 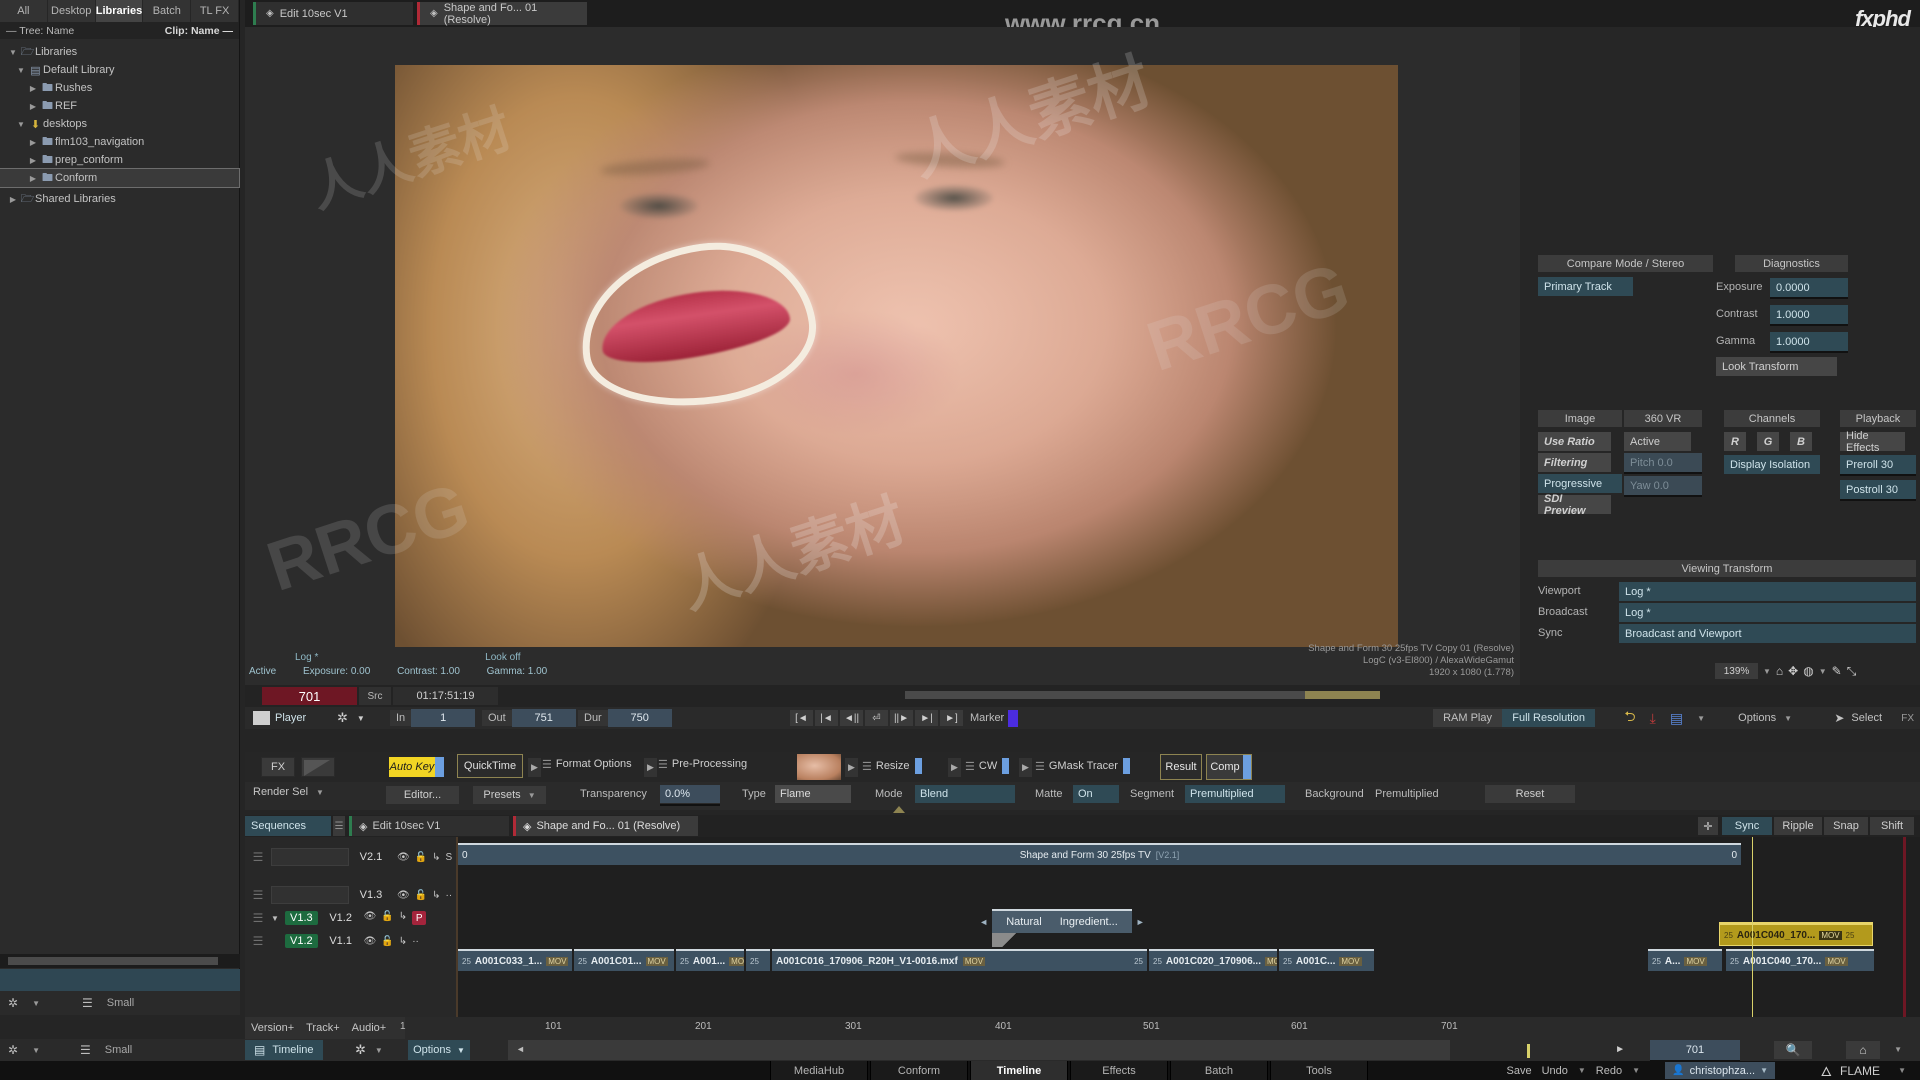 What do you see at coordinates (826, 718) in the screenshot?
I see `previous-clip-button: |◄` at bounding box center [826, 718].